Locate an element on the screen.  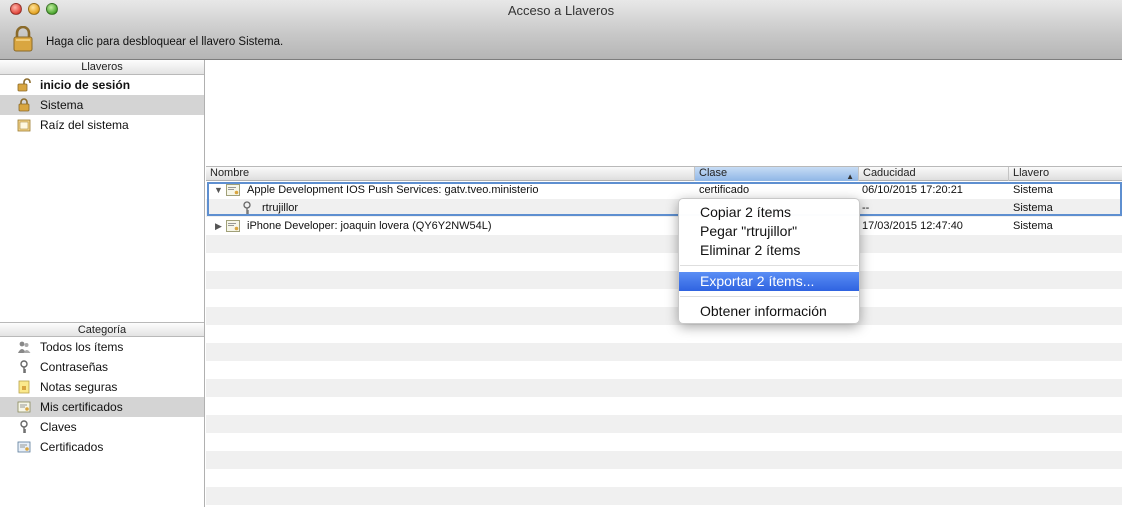
column-header-class: Clase ▲ is located at coordinates (777, 174).